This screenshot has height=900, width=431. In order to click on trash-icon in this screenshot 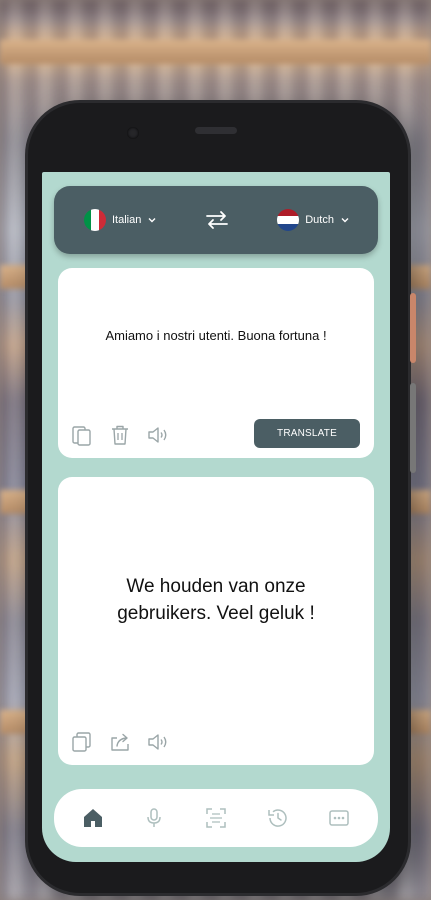, I will do `click(120, 435)`.